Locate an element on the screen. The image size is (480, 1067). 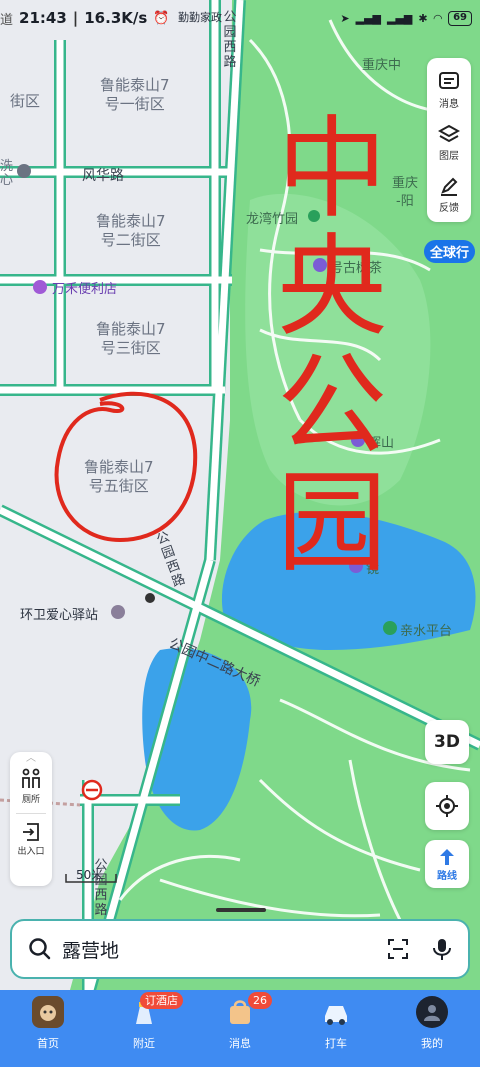
block-3-label: 鲁能泰山7 号三街区 is located at coordinates (131, 339).